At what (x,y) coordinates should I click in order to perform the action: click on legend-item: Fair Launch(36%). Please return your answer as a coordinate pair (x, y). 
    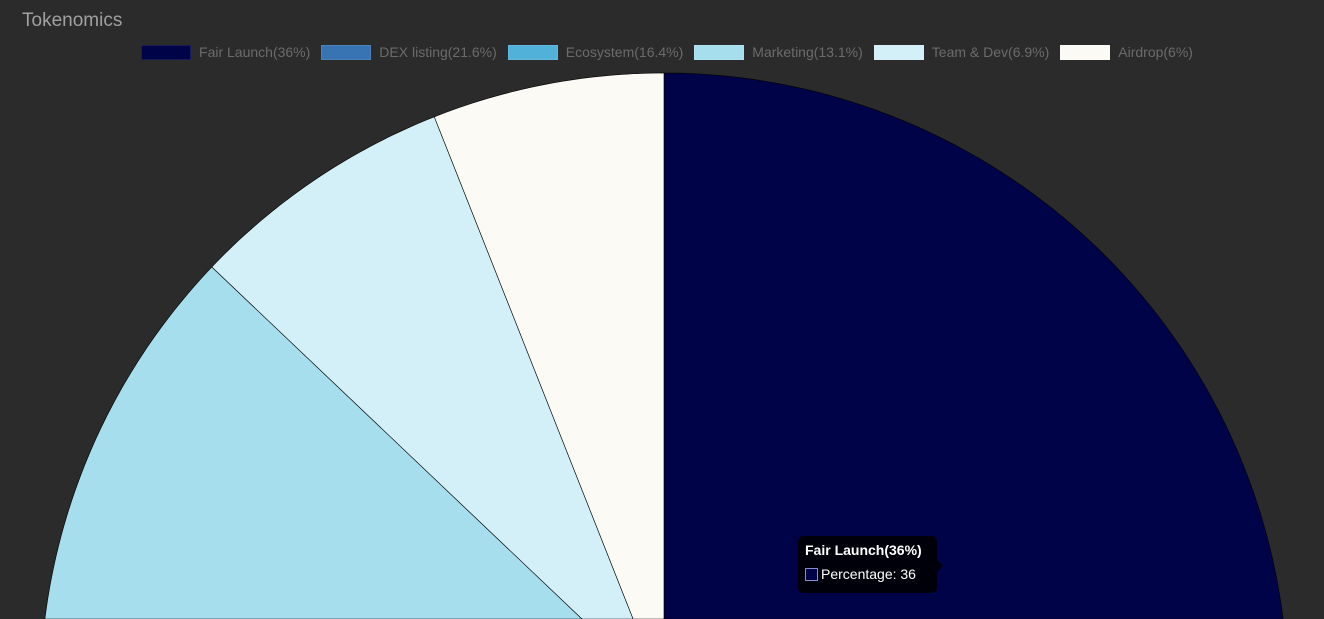
    Looking at the image, I should click on (225, 52).